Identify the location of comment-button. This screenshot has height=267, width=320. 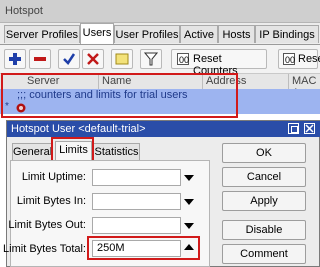
(122, 59).